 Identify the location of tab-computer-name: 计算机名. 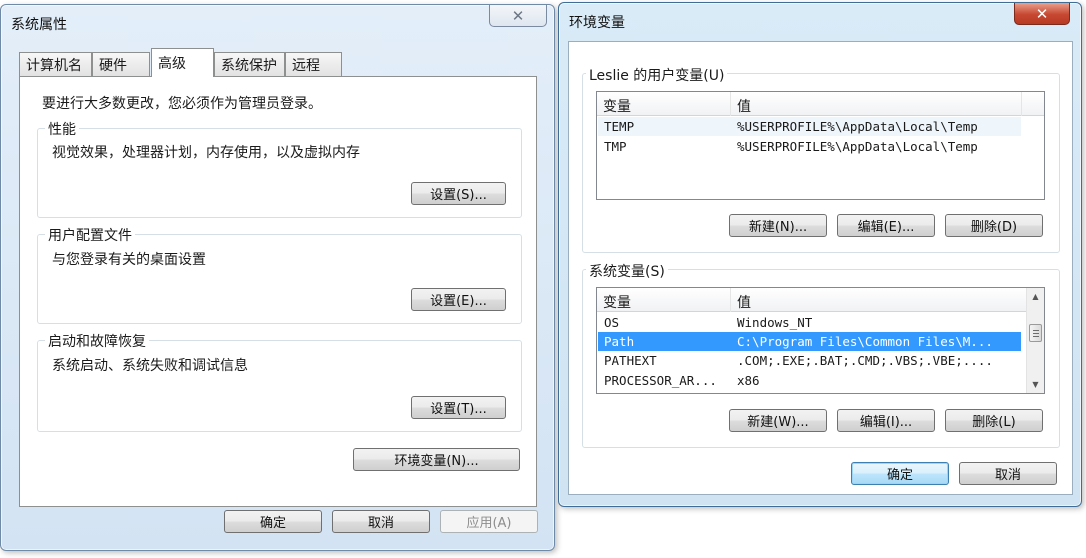
(55, 64).